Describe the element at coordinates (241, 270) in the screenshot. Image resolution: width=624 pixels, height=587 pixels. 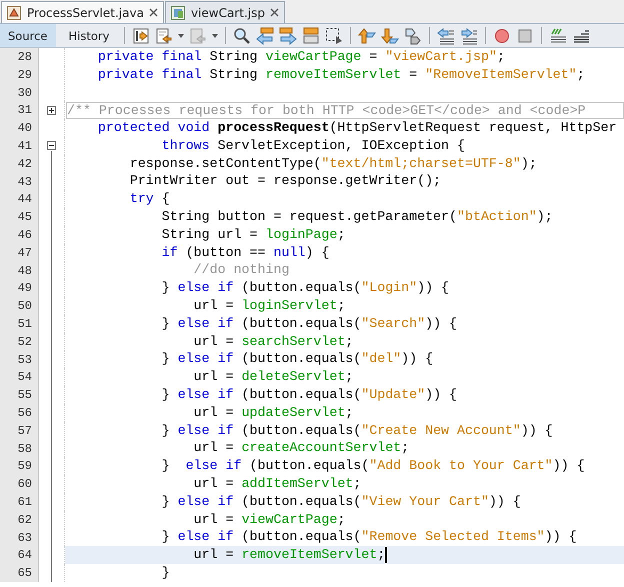
I see `code-comment: //do nothing` at that location.